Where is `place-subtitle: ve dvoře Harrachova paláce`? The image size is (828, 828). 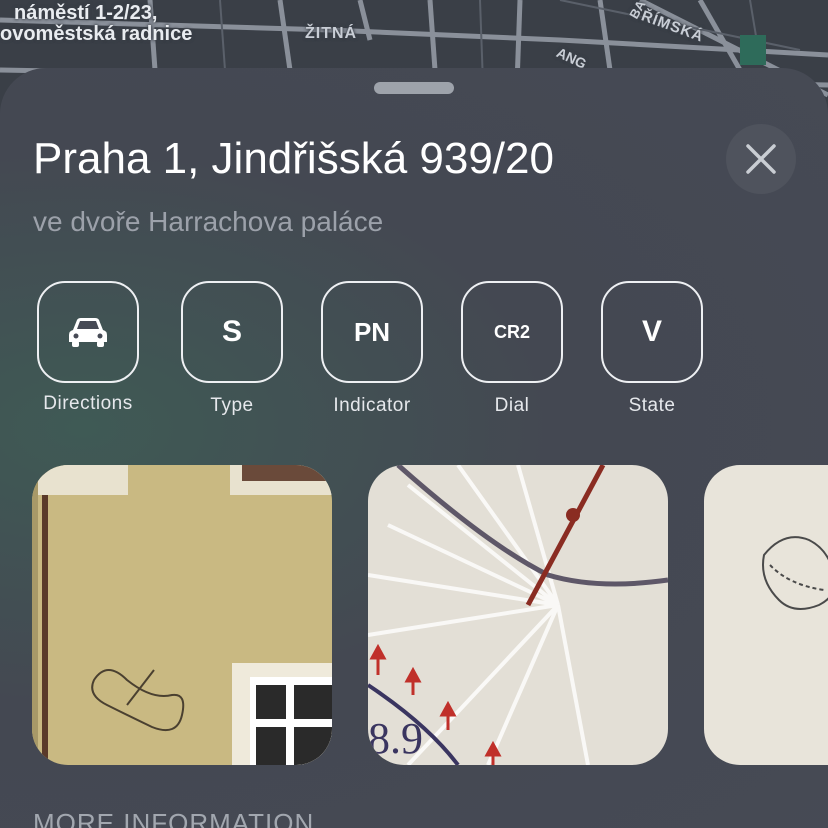
place-subtitle: ve dvoře Harrachova paláce is located at coordinates (208, 221).